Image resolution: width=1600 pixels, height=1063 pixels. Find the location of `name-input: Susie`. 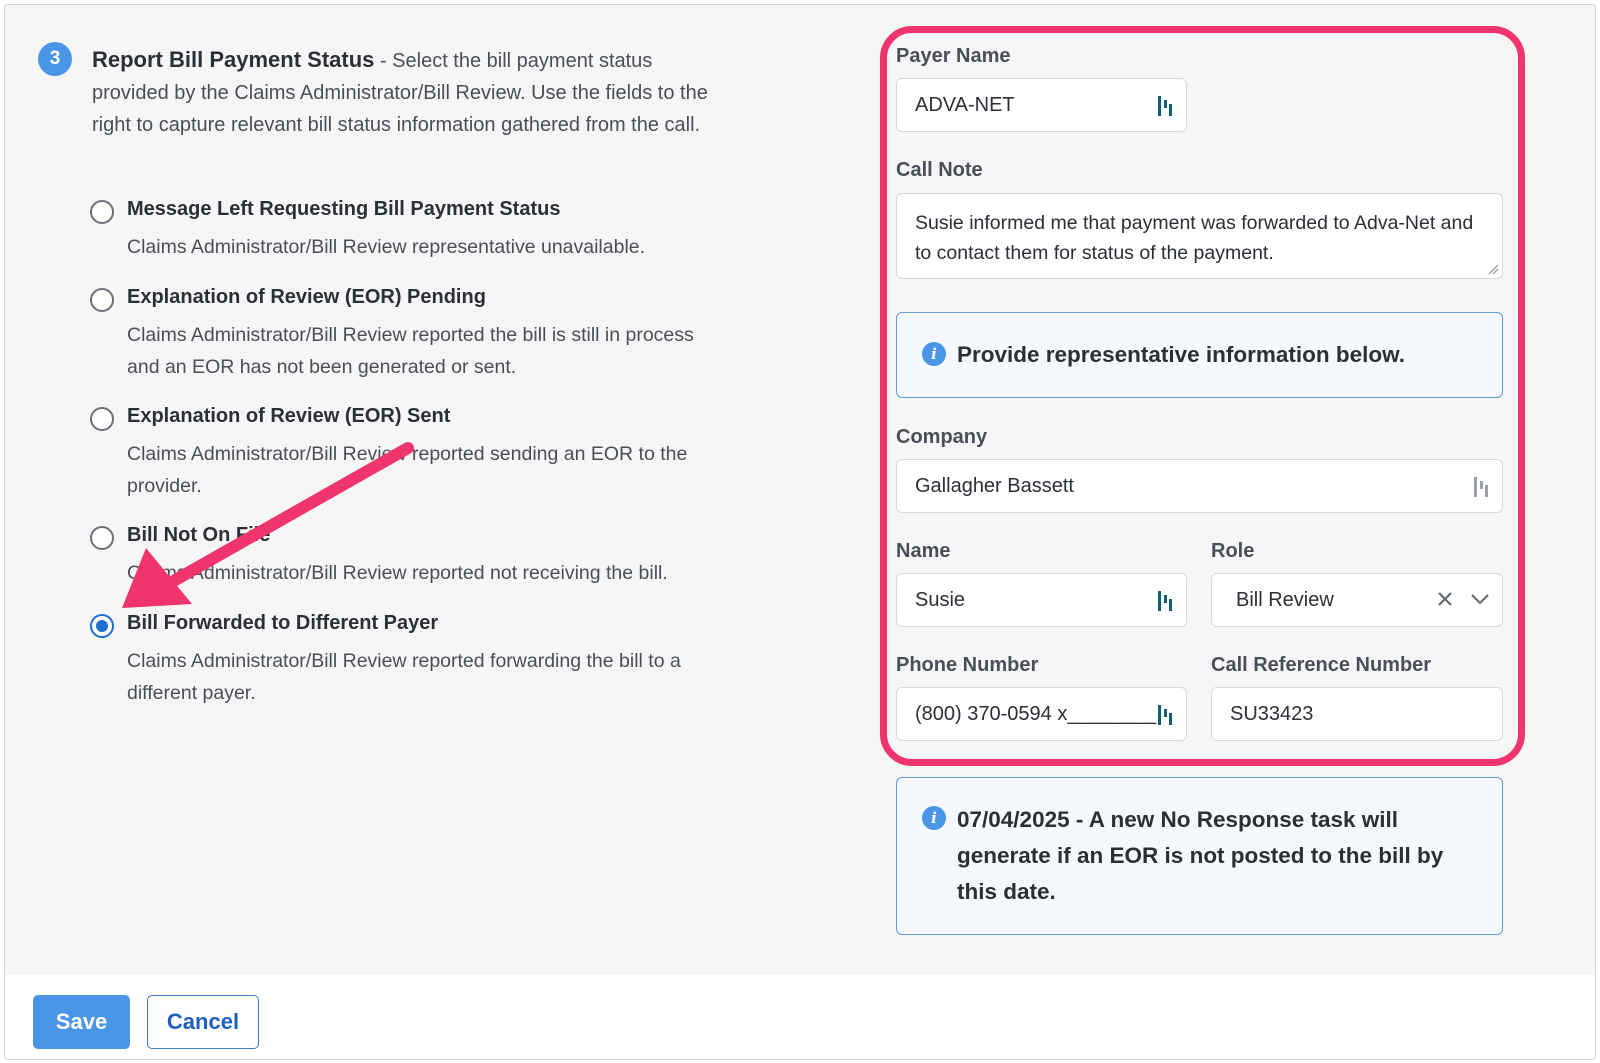

name-input: Susie is located at coordinates (1041, 600).